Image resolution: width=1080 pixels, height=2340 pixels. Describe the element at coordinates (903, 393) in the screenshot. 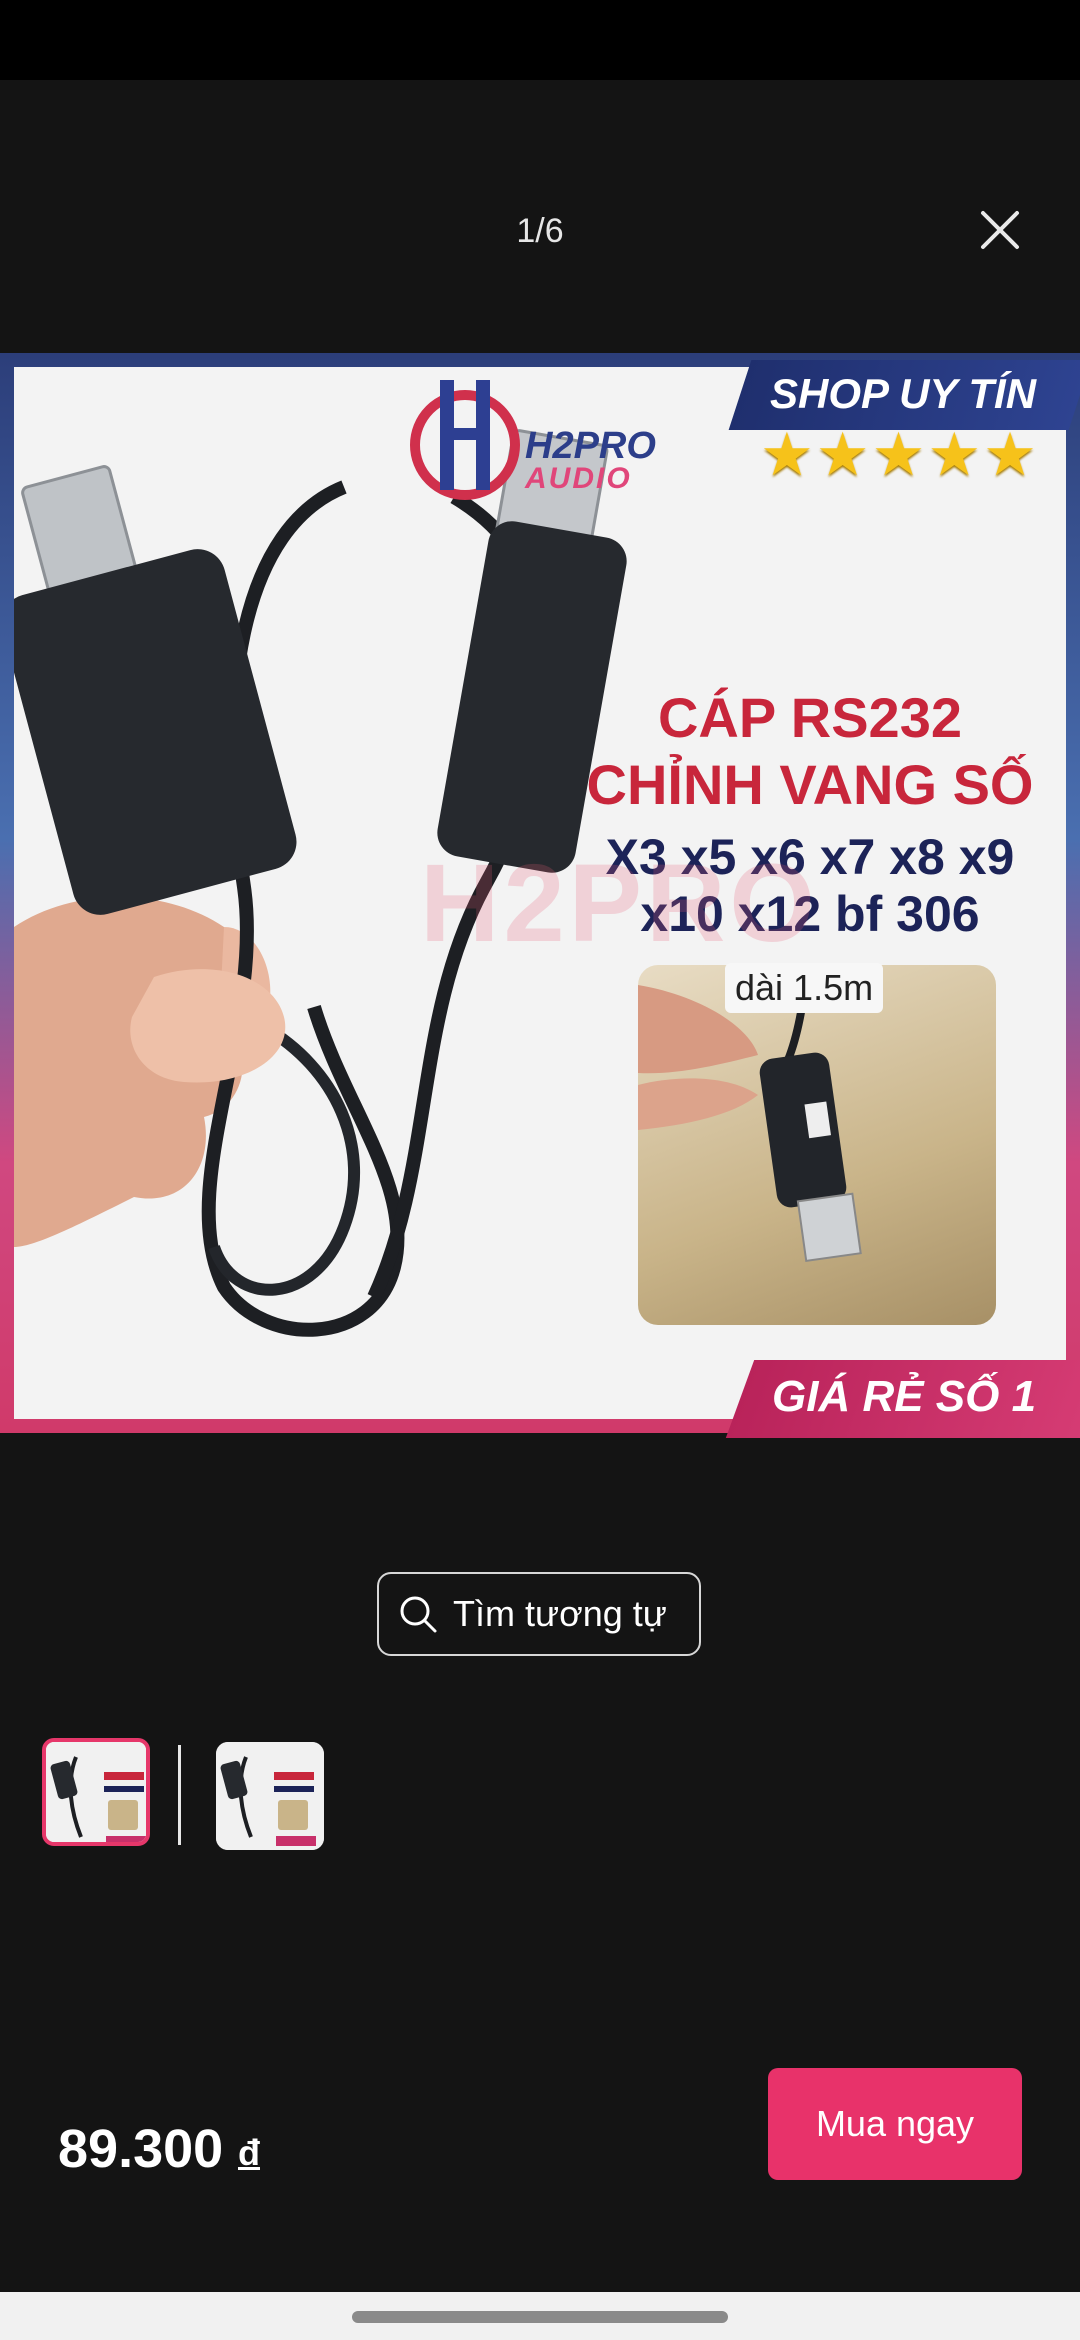

I see `shop-badge-text: SHOP UY TÍN` at that location.